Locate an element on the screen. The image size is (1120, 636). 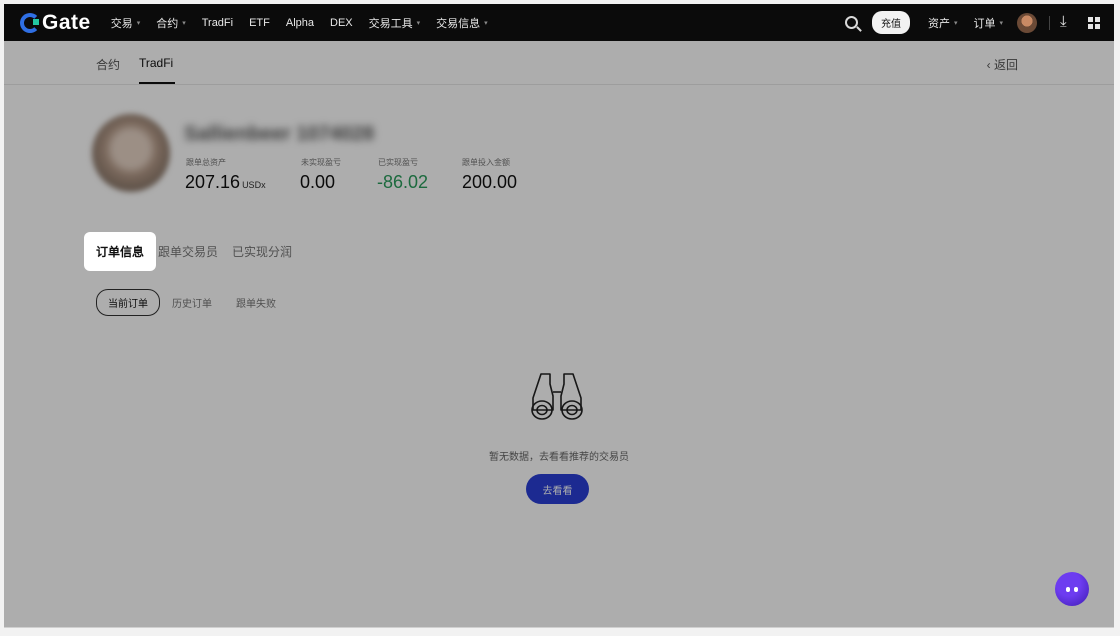
nav-item-label: TradFi is located at coordinates (217, 22).